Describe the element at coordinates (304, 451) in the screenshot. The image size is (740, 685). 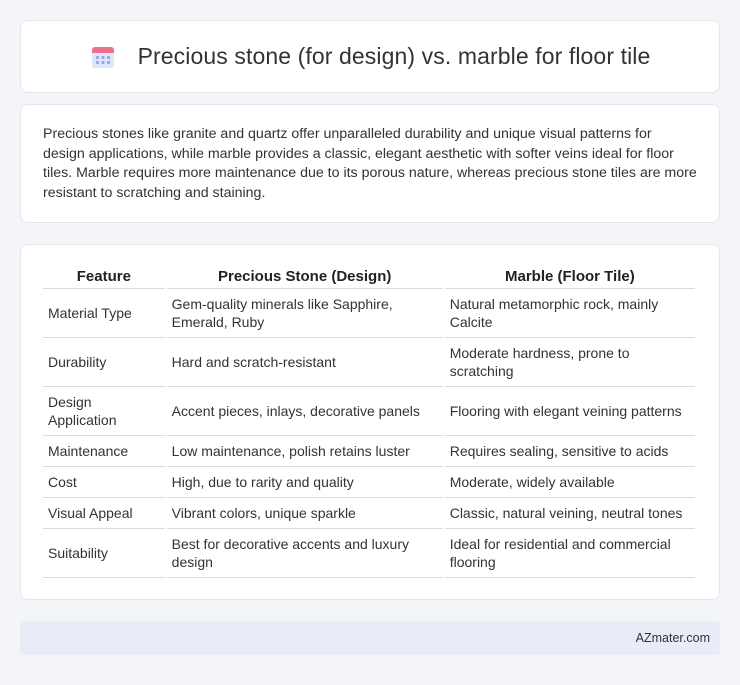
I see `row-precious-stone-cell: Low maintenance, polish retains luster` at that location.